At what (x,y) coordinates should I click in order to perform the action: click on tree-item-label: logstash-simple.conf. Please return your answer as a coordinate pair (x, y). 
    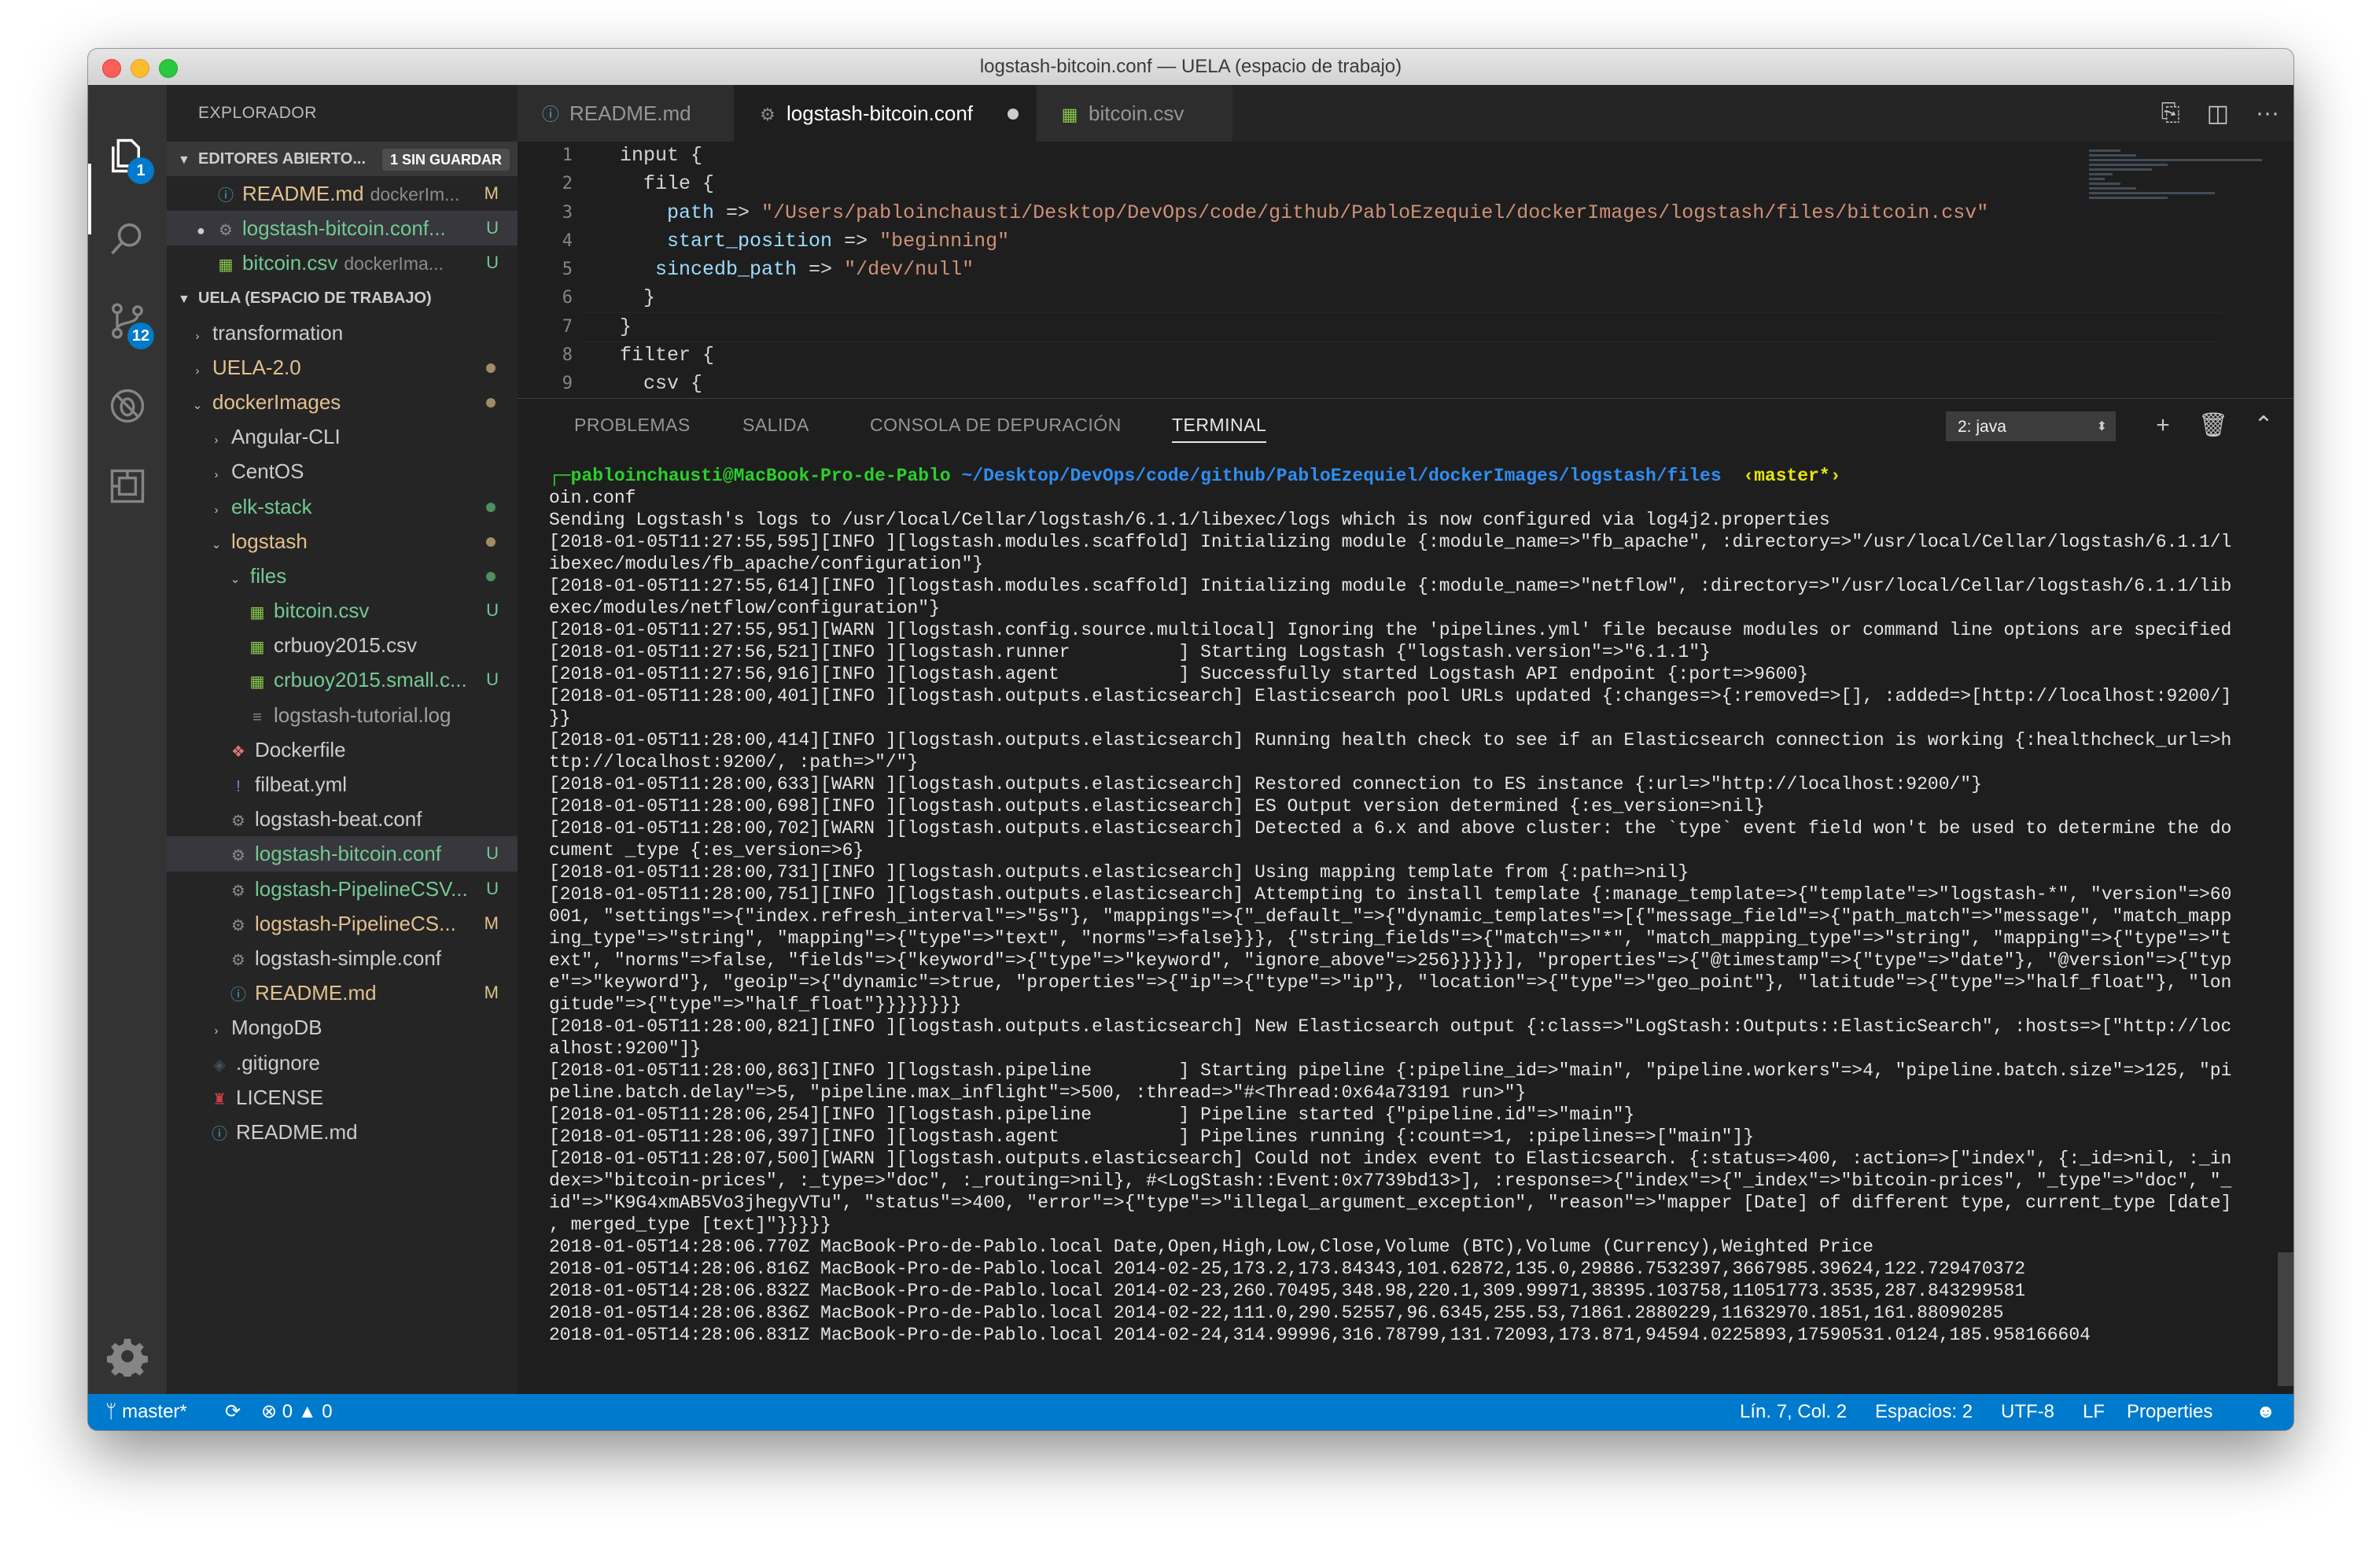
    Looking at the image, I should click on (348, 958).